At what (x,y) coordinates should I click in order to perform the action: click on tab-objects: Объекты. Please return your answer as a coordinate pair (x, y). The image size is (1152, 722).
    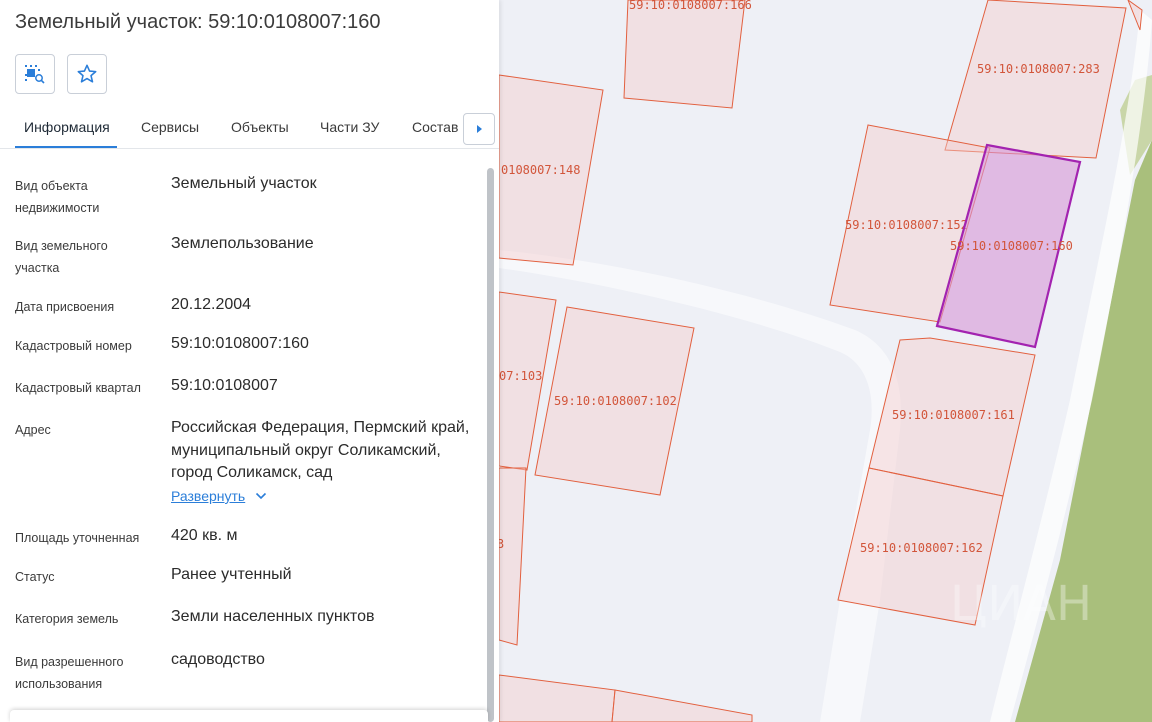
    Looking at the image, I should click on (260, 127).